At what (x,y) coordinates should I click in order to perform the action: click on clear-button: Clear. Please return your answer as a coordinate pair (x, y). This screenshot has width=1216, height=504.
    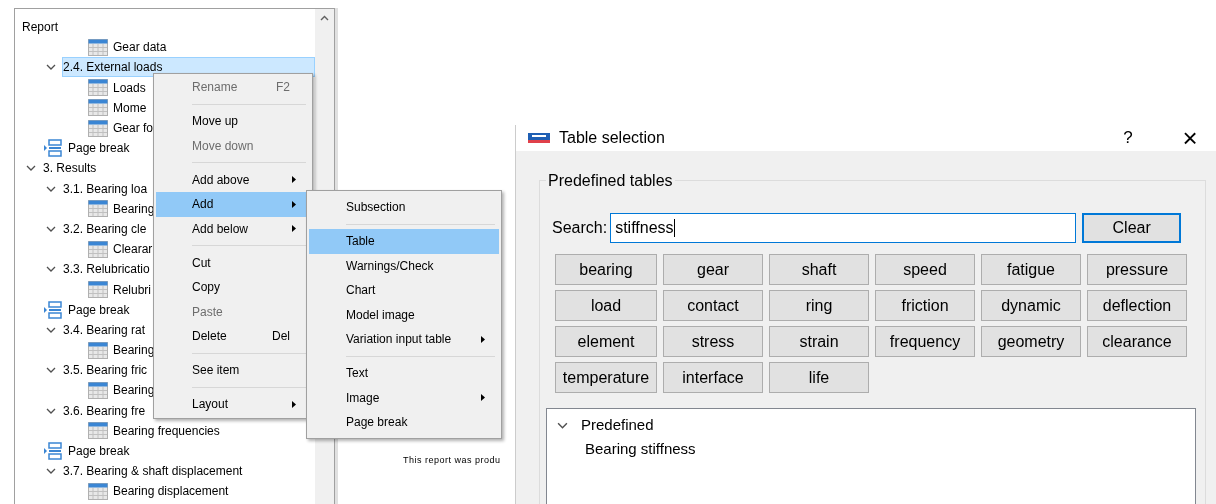
    Looking at the image, I should click on (1132, 228).